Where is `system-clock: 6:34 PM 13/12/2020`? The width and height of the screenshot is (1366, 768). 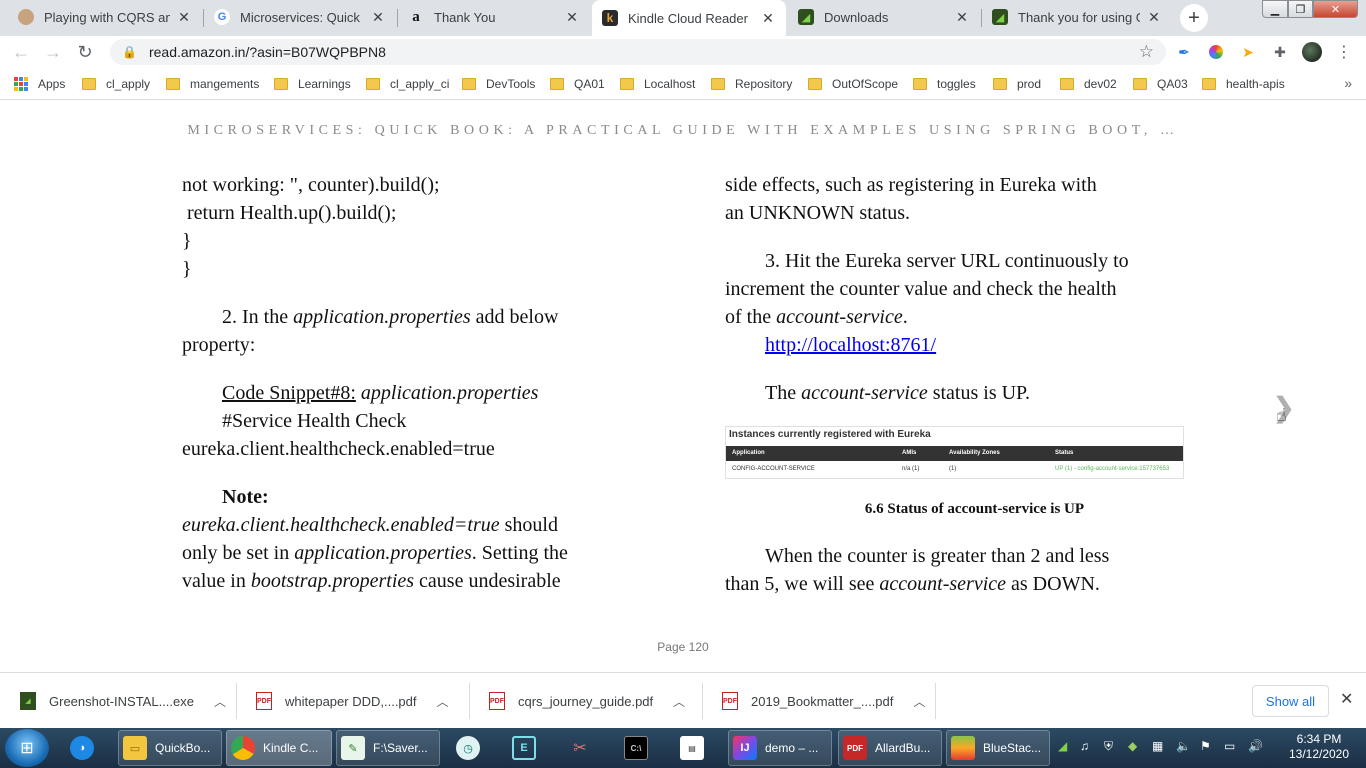
system-clock: 6:34 PM 13/12/2020 is located at coordinates (1319, 747).